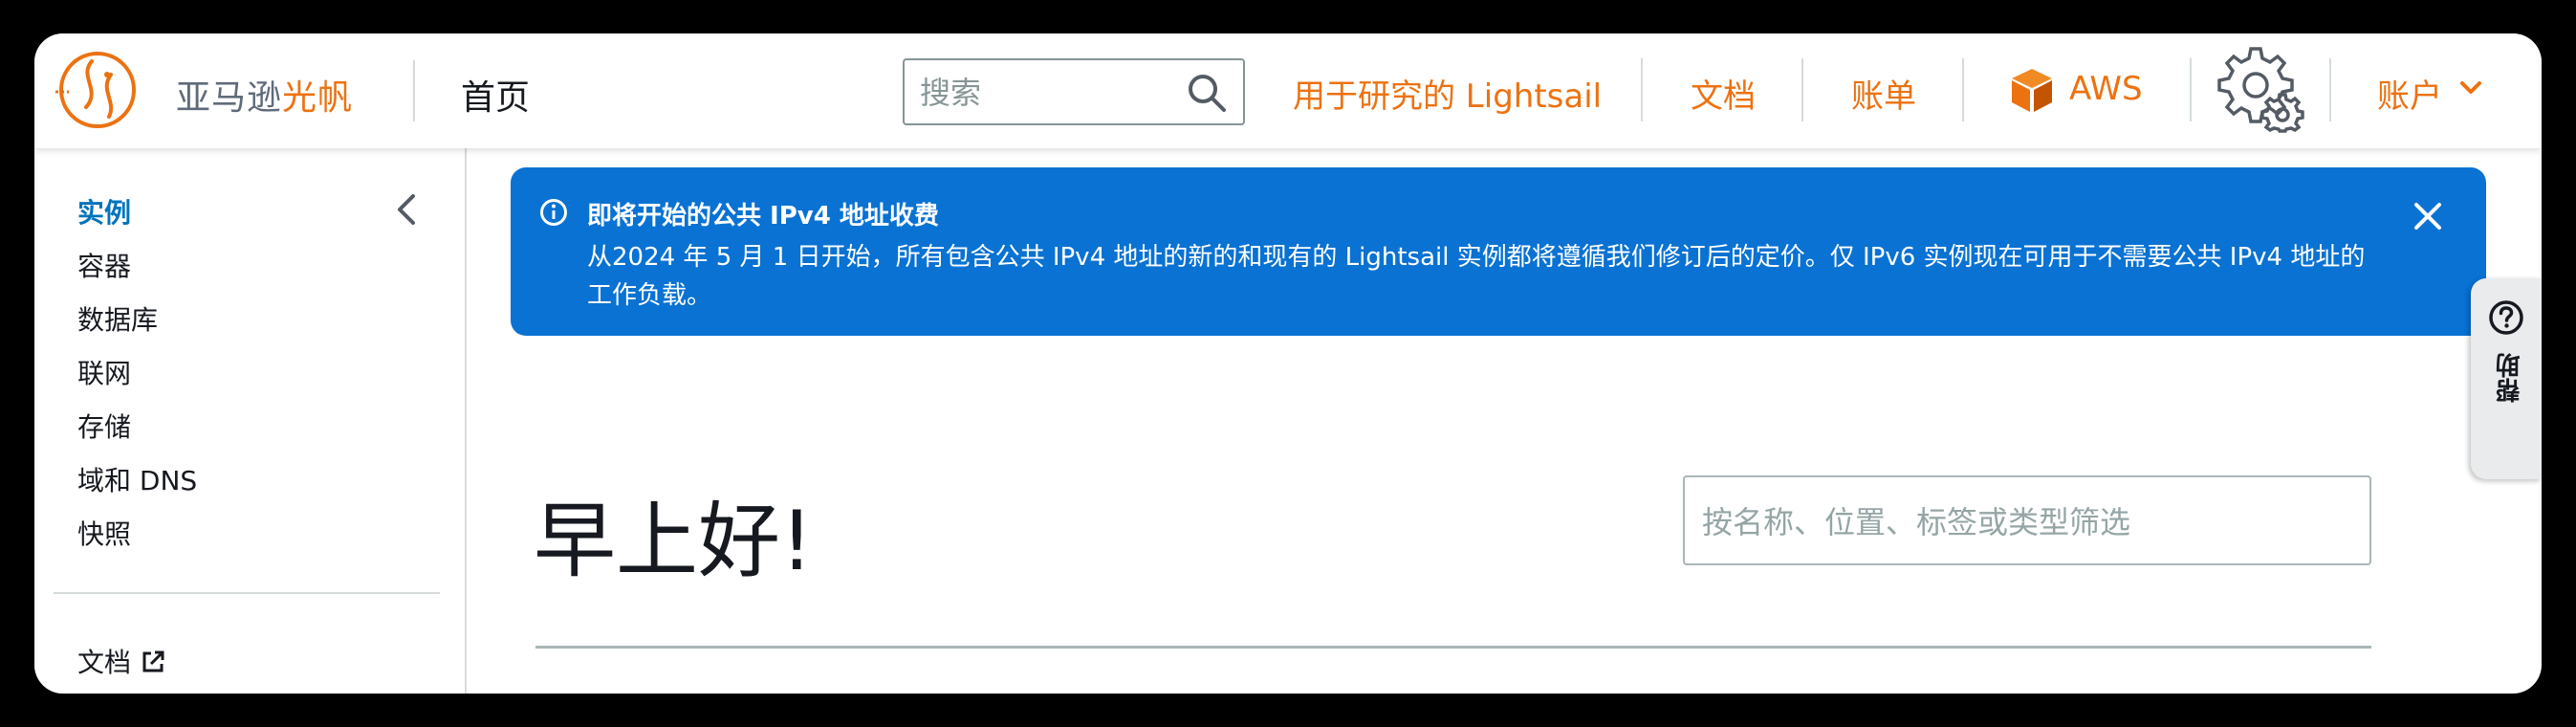  What do you see at coordinates (1049, 93) in the screenshot?
I see `search-input` at bounding box center [1049, 93].